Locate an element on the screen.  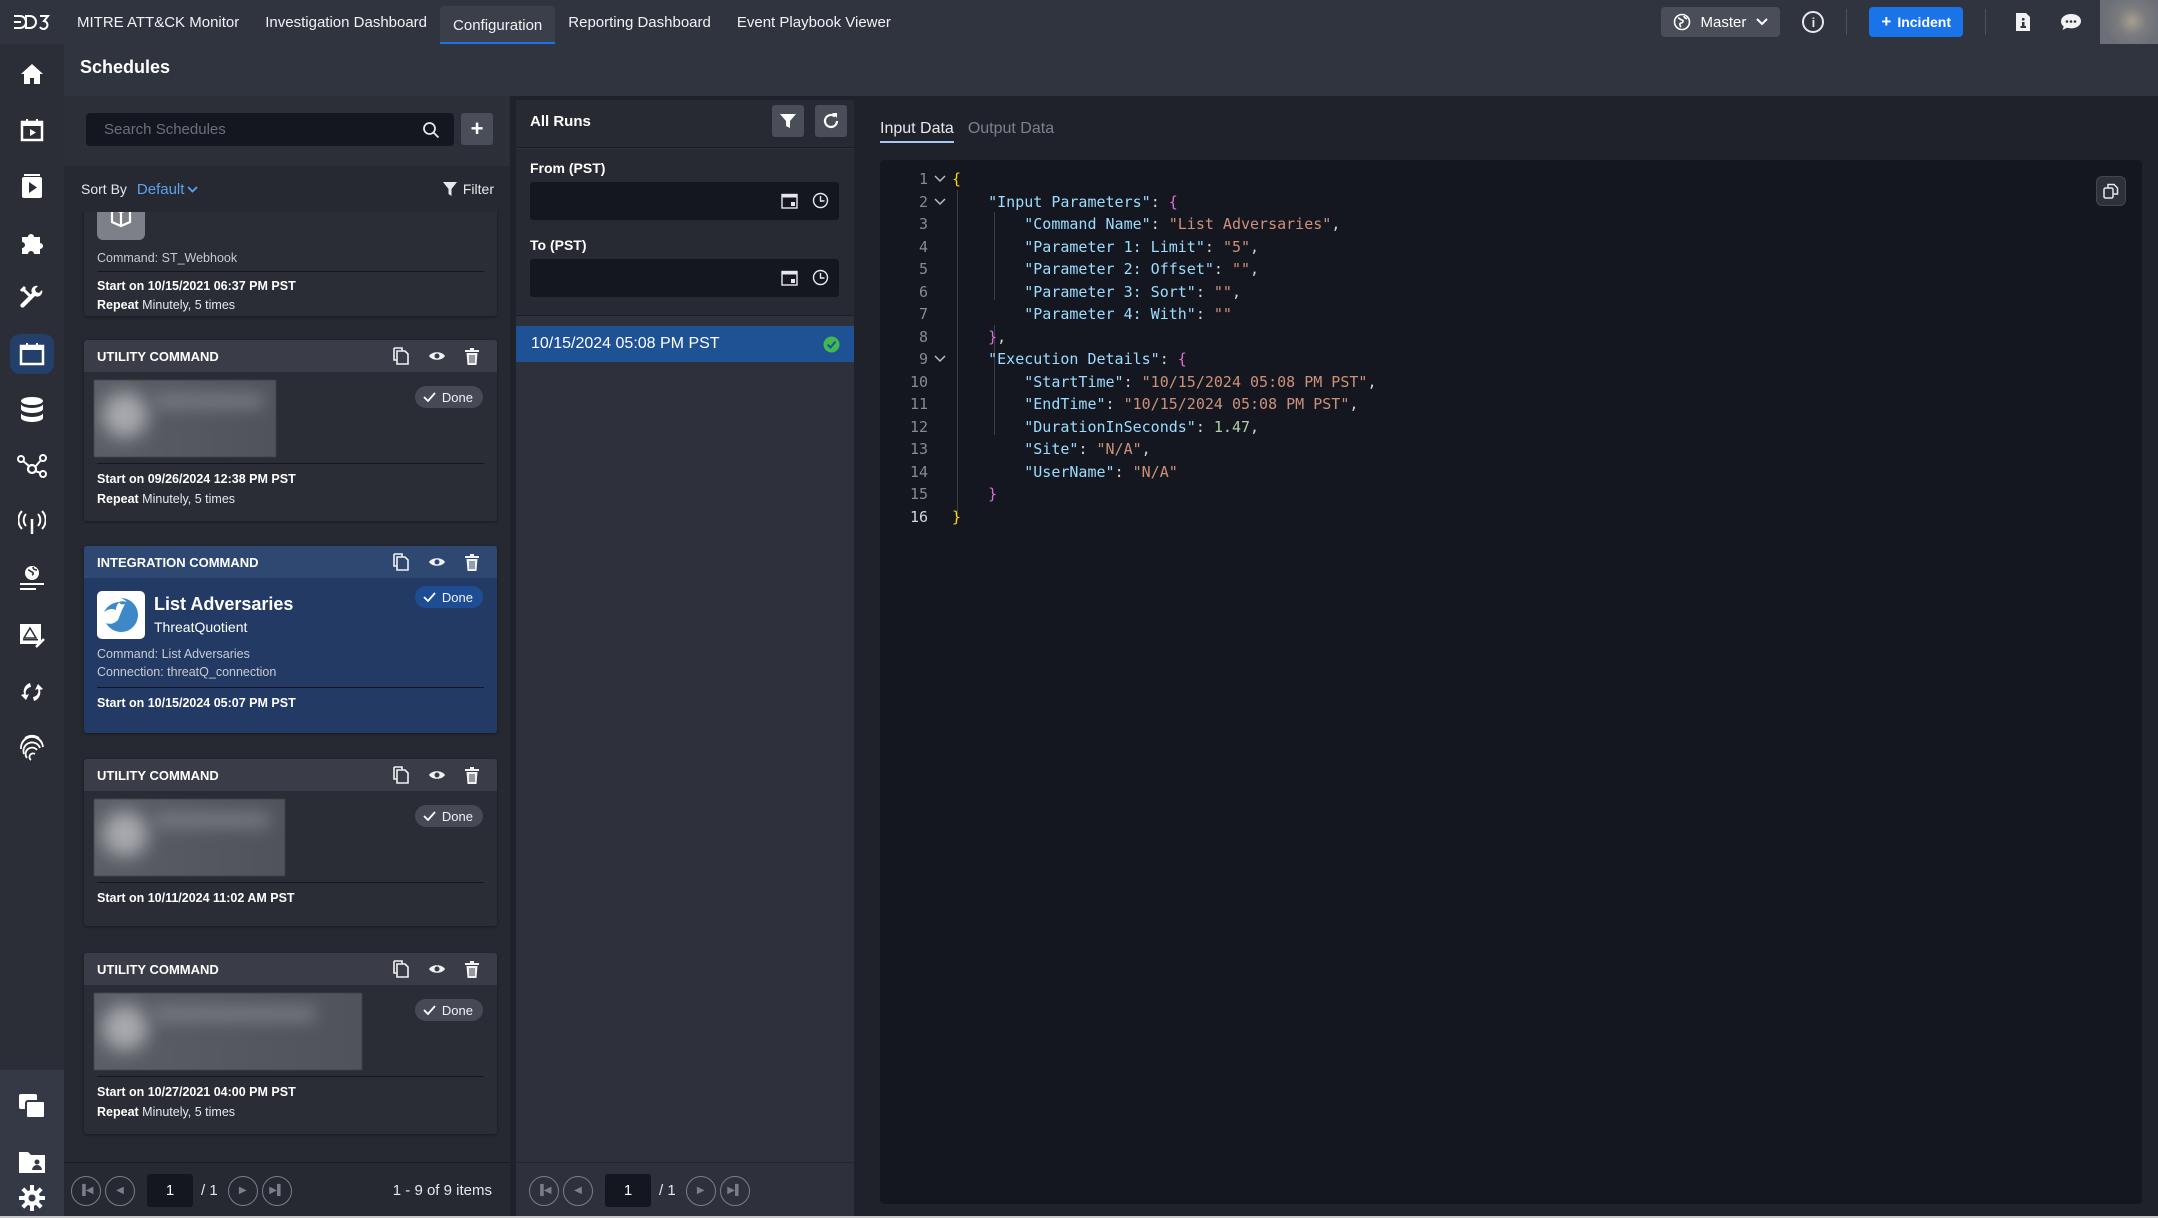
to-date-input is located at coordinates (684, 278).